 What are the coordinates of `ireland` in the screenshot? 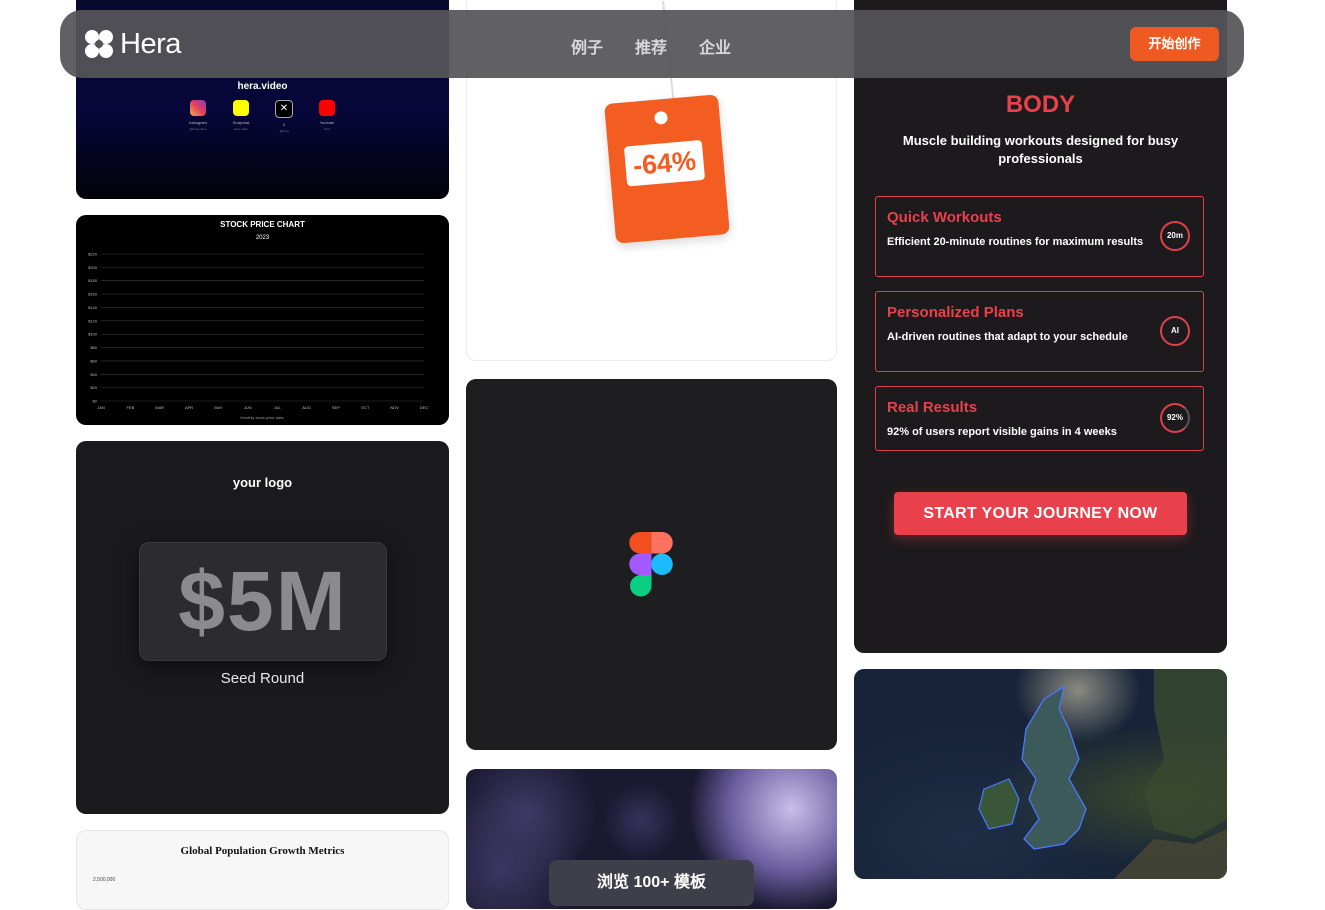 It's located at (999, 804).